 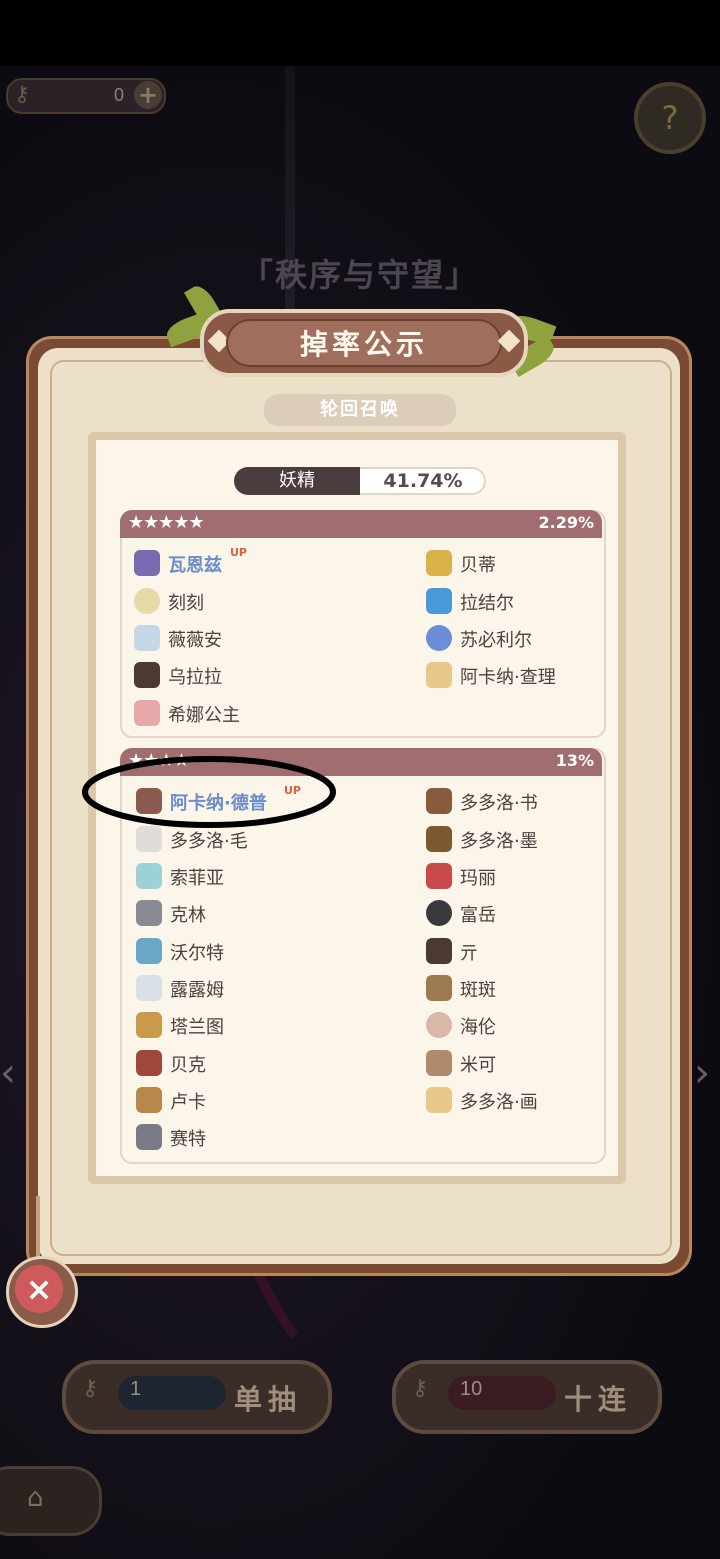 I want to click on single-draw-button: ⚷ 1 单抽, so click(x=197, y=1397).